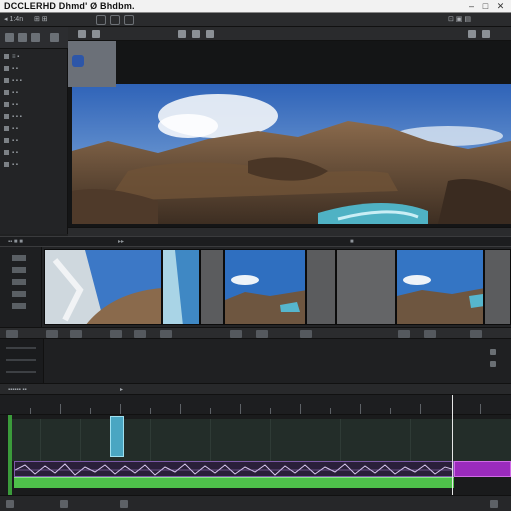  What do you see at coordinates (117, 436) in the screenshot?
I see `timeline-clip` at bounding box center [117, 436].